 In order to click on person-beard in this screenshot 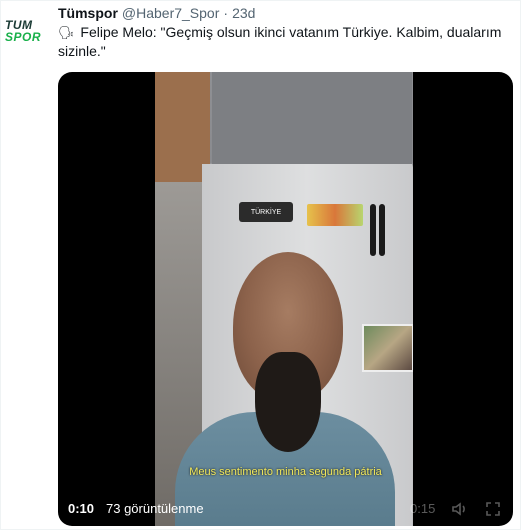, I will do `click(288, 402)`.